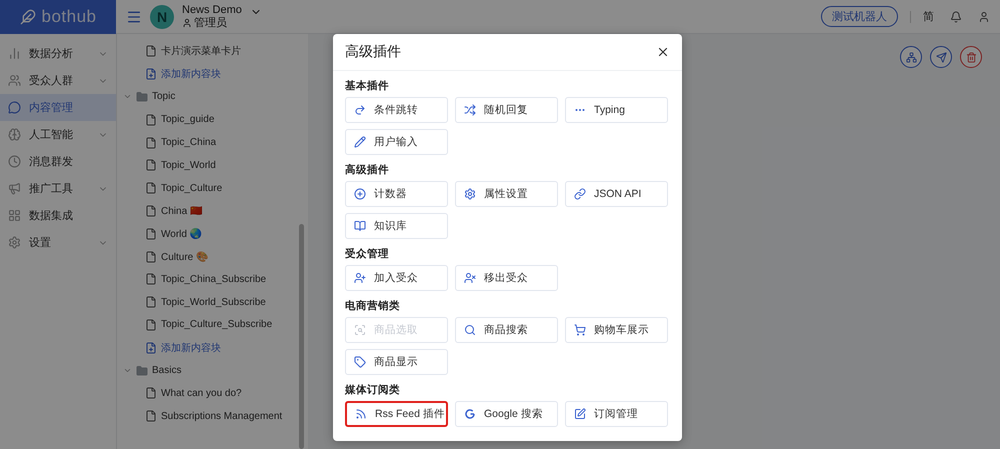 The width and height of the screenshot is (1000, 449). What do you see at coordinates (167, 370) in the screenshot?
I see `tree-folder: Basics` at bounding box center [167, 370].